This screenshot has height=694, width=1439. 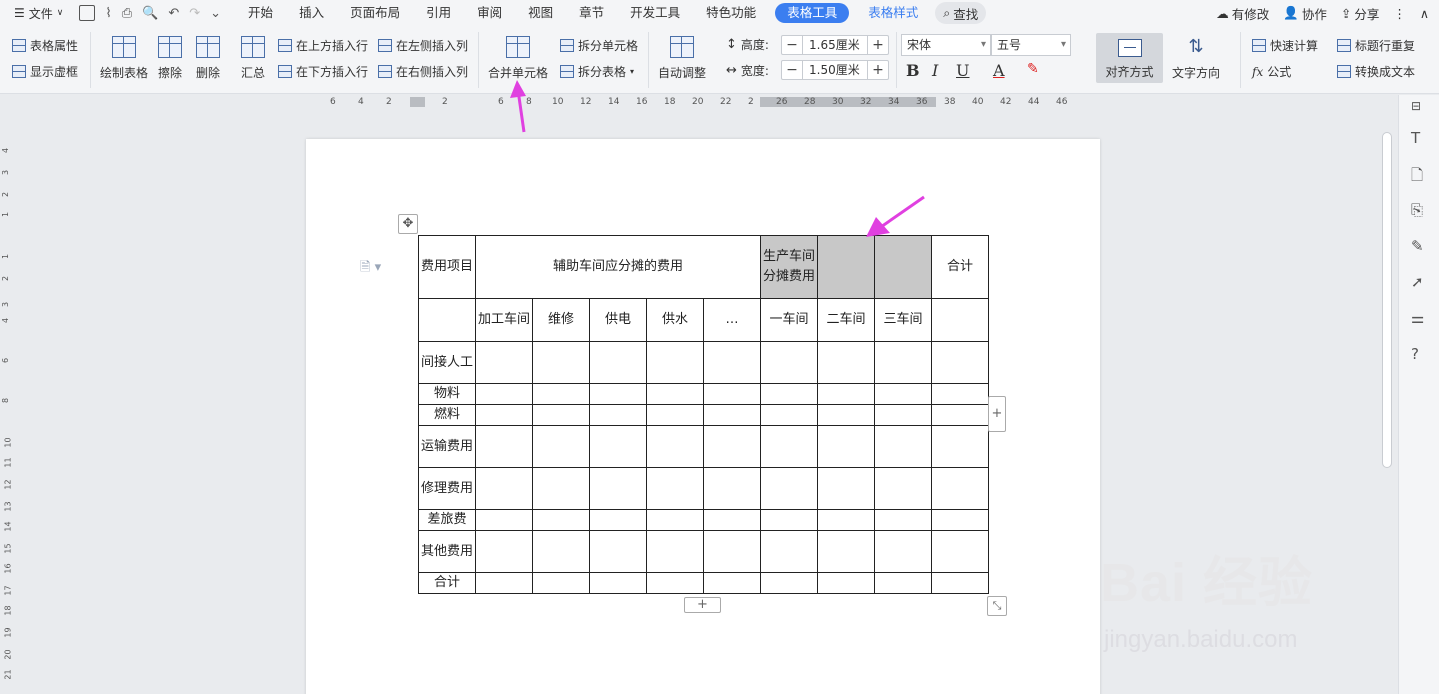 I want to click on table-cell: 加工车间, so click(x=504, y=320).